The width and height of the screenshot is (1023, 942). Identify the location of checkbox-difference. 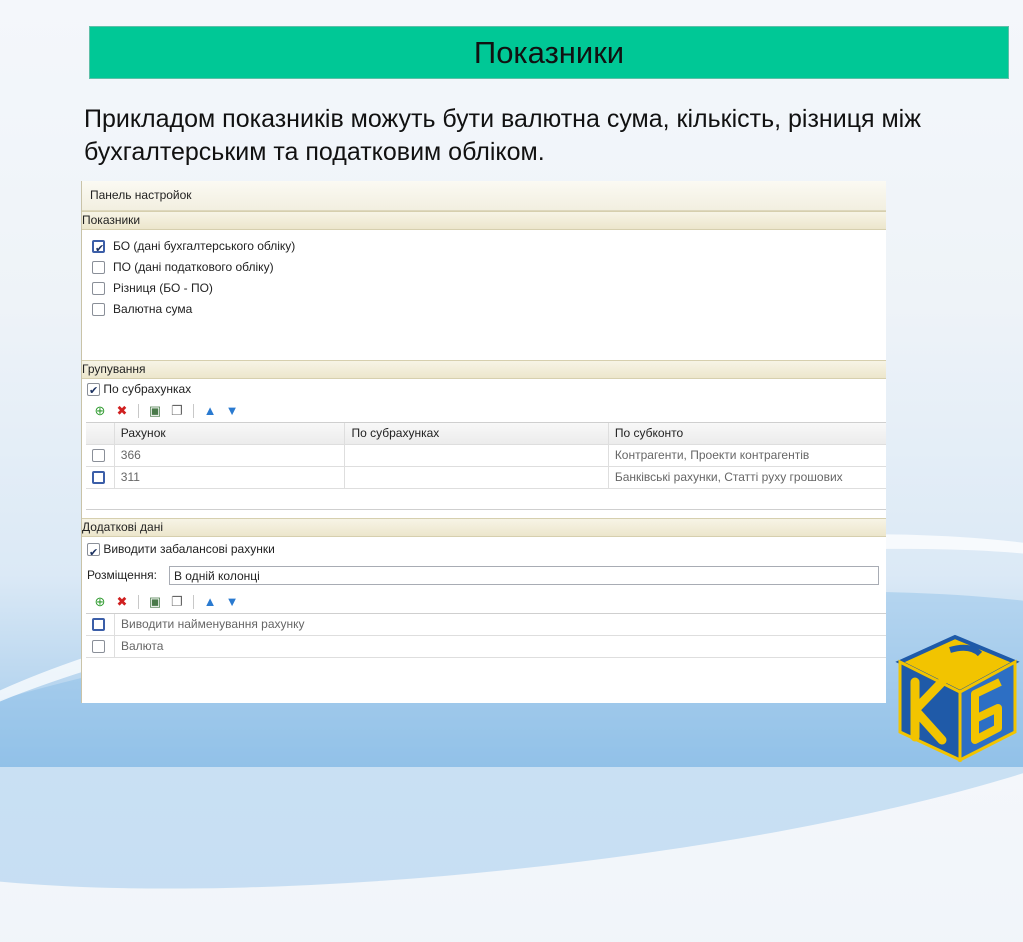
(98, 289).